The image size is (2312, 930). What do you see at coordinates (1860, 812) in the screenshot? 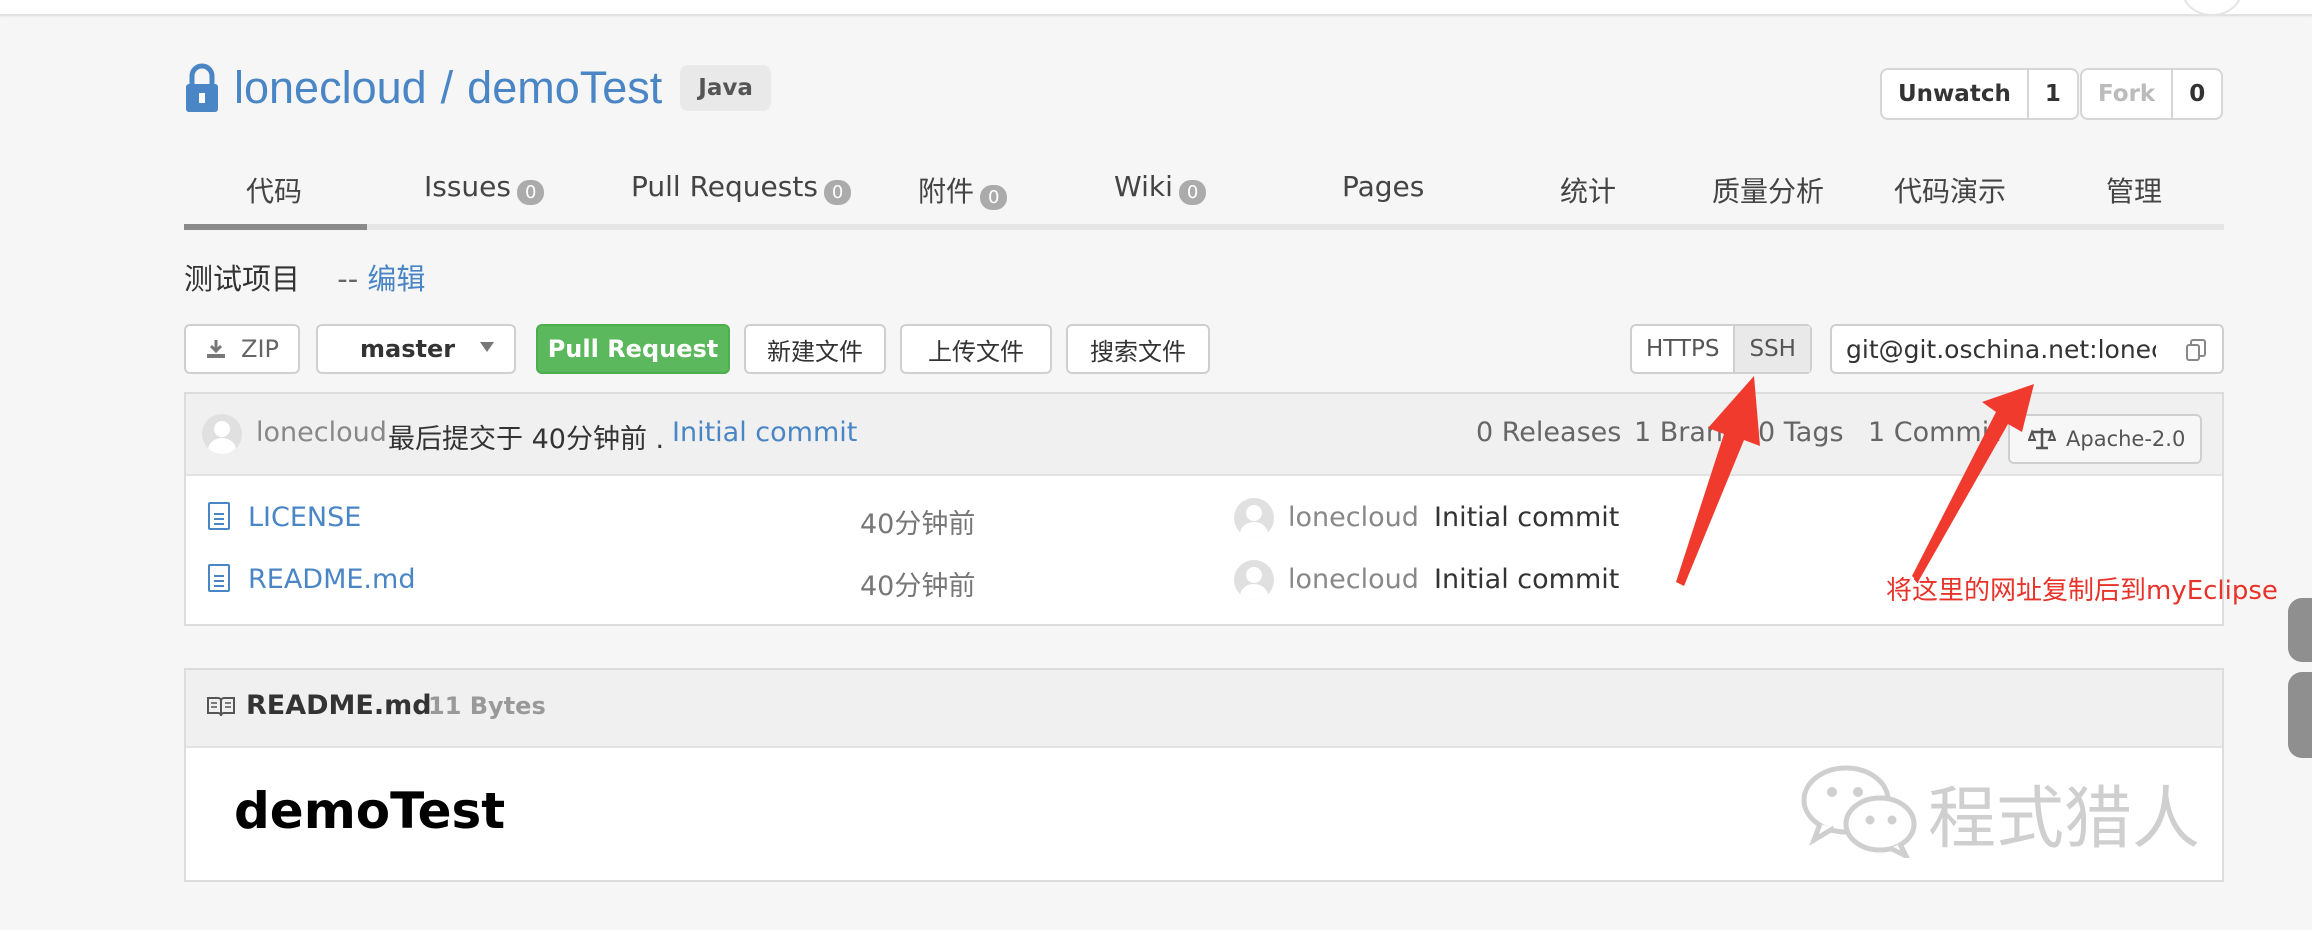
I see `wechat-icon` at bounding box center [1860, 812].